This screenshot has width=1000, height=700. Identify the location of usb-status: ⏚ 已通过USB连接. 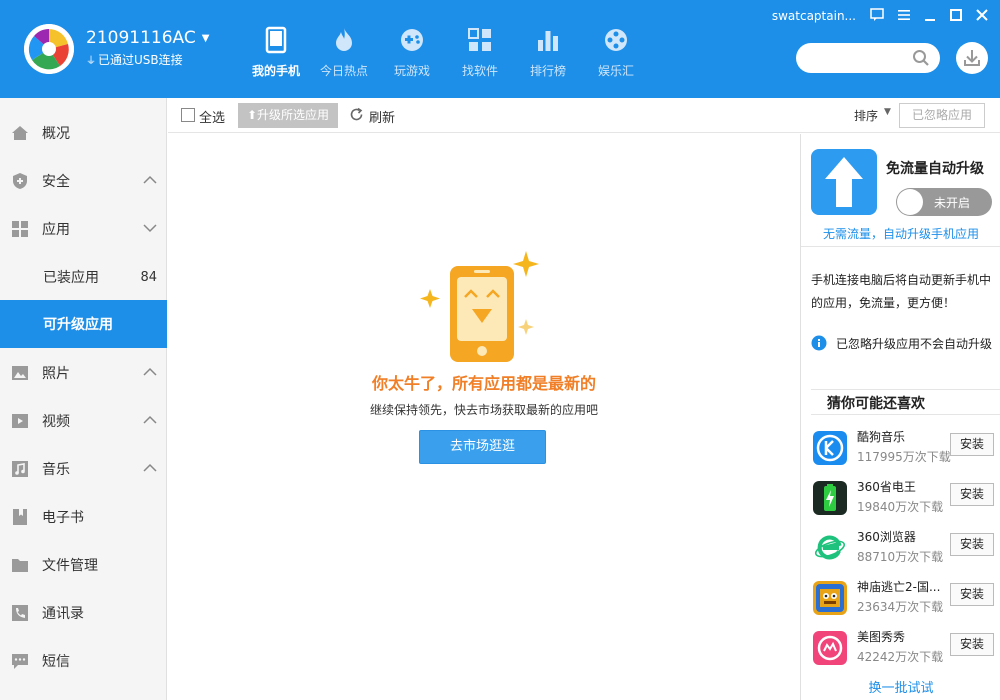
(134, 59).